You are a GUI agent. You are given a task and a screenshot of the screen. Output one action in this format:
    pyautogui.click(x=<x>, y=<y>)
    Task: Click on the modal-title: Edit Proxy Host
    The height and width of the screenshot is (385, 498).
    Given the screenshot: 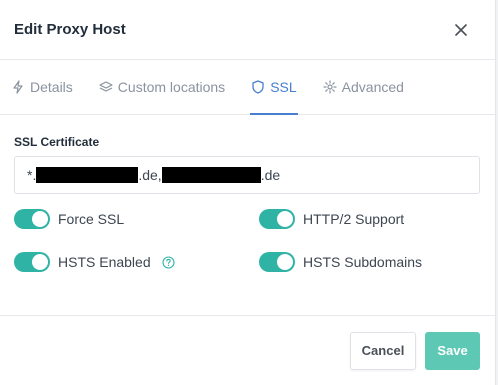 What is the action you would take?
    pyautogui.click(x=70, y=29)
    